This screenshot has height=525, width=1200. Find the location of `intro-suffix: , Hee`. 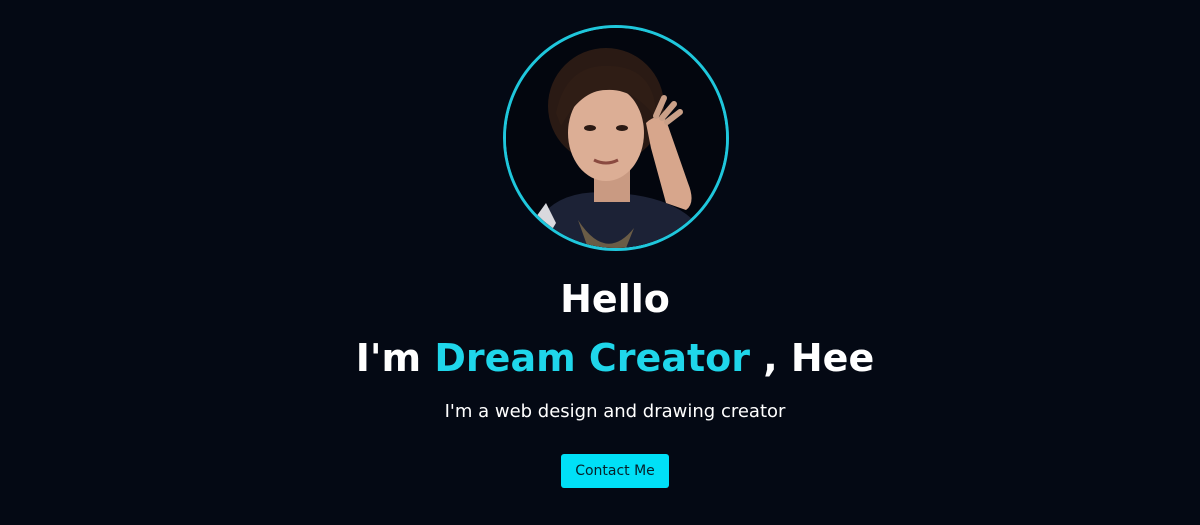

intro-suffix: , Hee is located at coordinates (812, 358).